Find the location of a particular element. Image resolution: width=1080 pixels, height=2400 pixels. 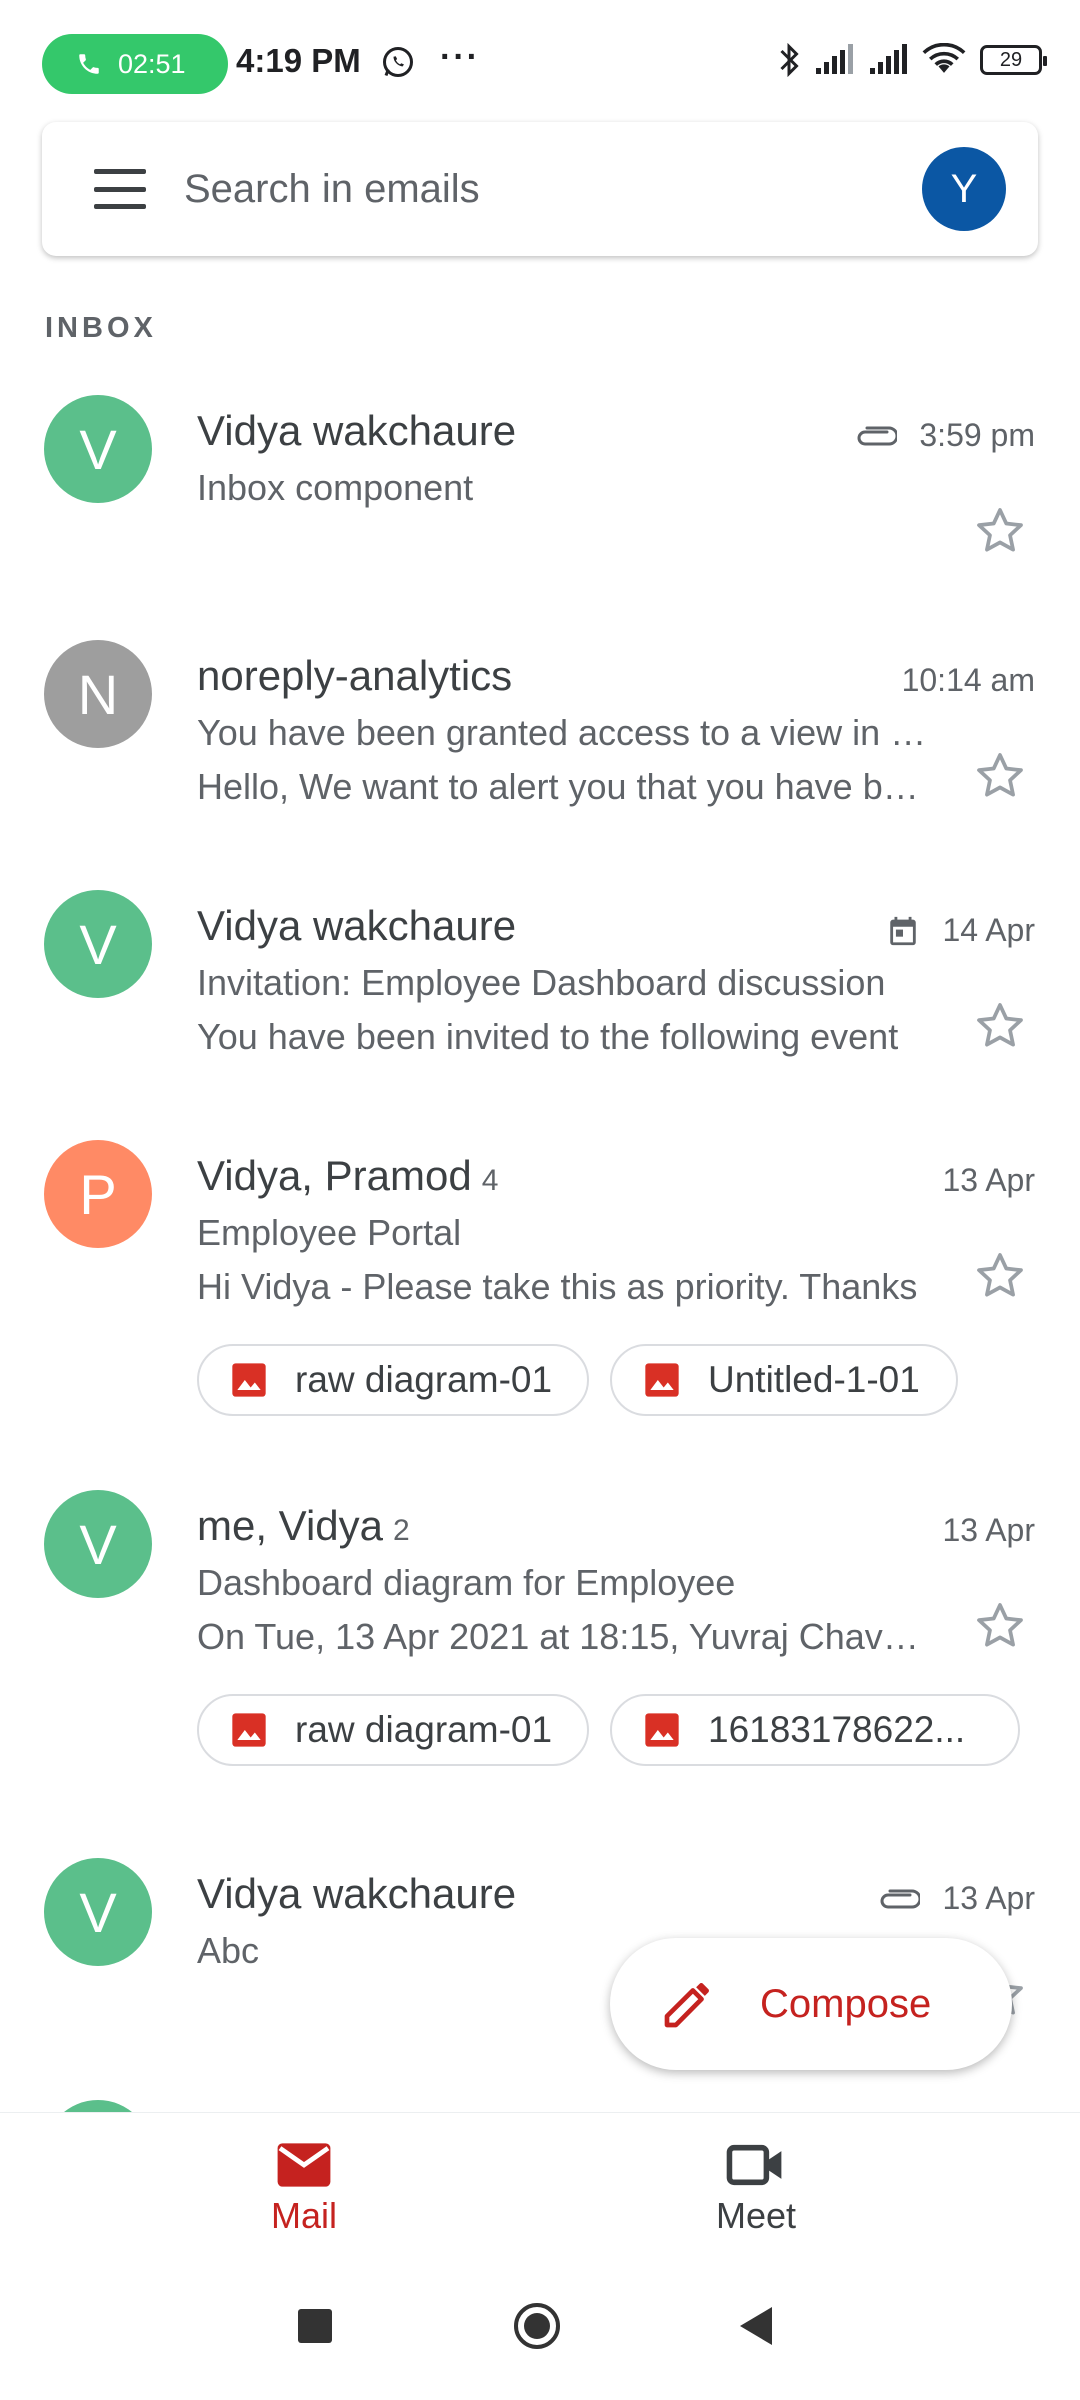

sender-name: Vidya, Pramod 4 is located at coordinates (348, 1175).